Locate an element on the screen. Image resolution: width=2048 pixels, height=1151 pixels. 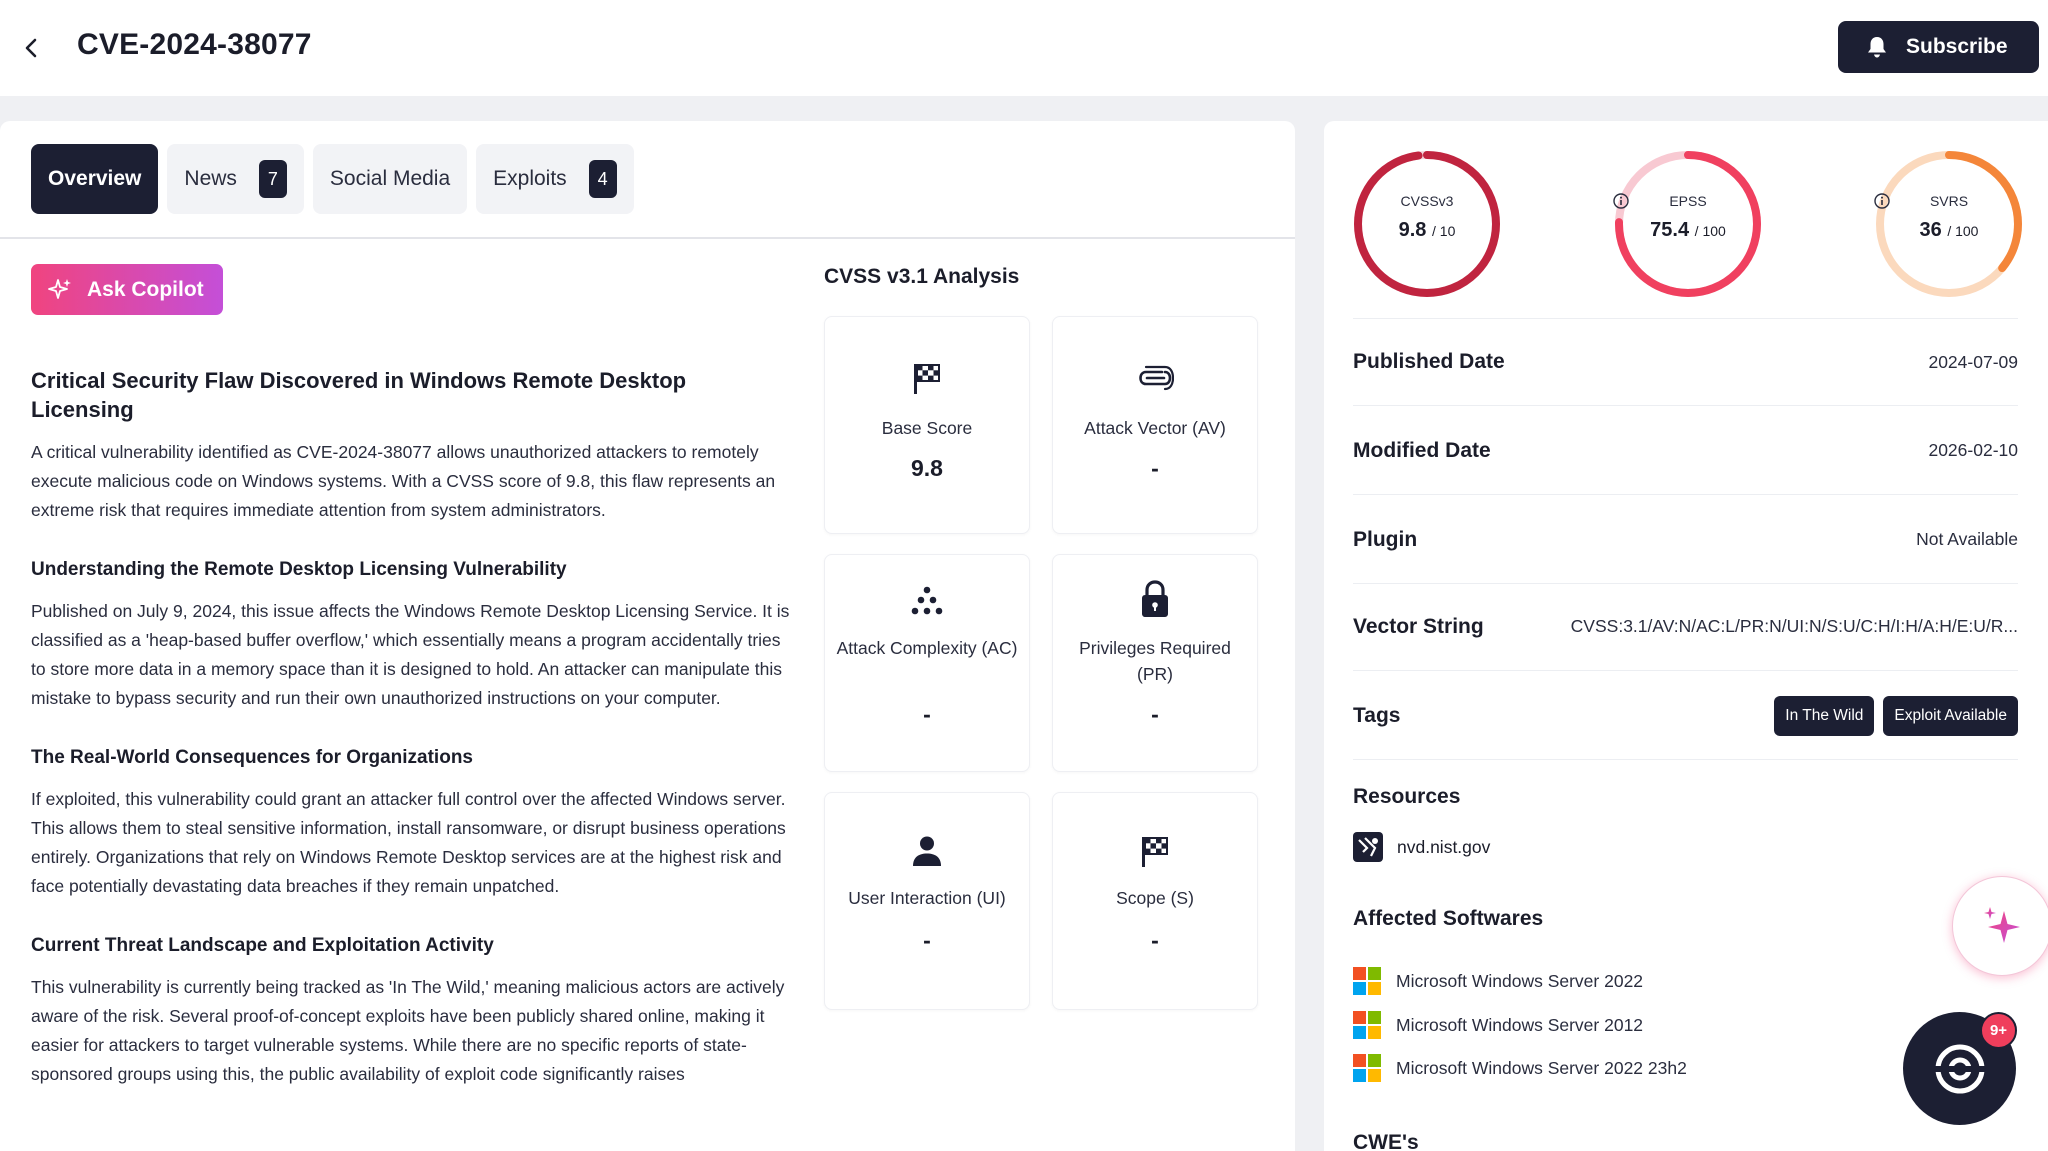
tab-bar: Overview News 7 Social Media Exploits 4 is located at coordinates (332, 179).